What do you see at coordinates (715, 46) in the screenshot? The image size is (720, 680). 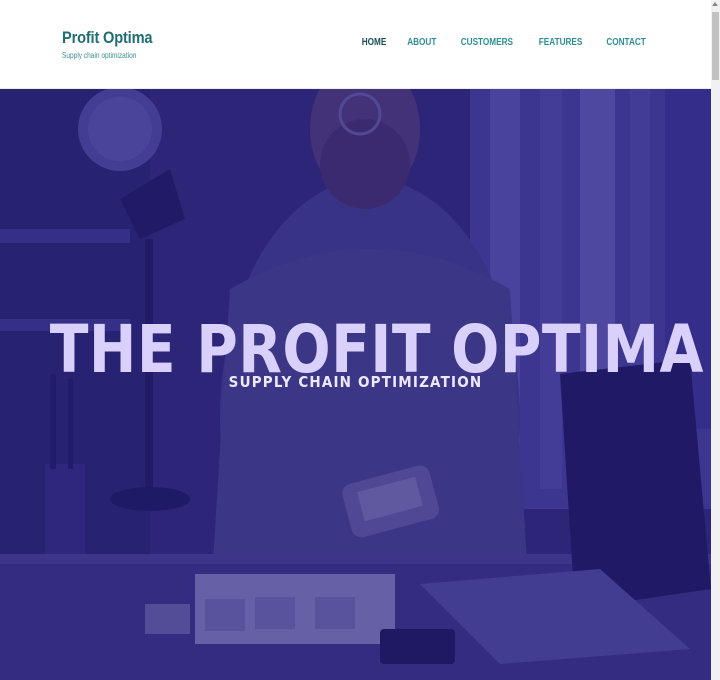 I see `scrollbar-thumb` at bounding box center [715, 46].